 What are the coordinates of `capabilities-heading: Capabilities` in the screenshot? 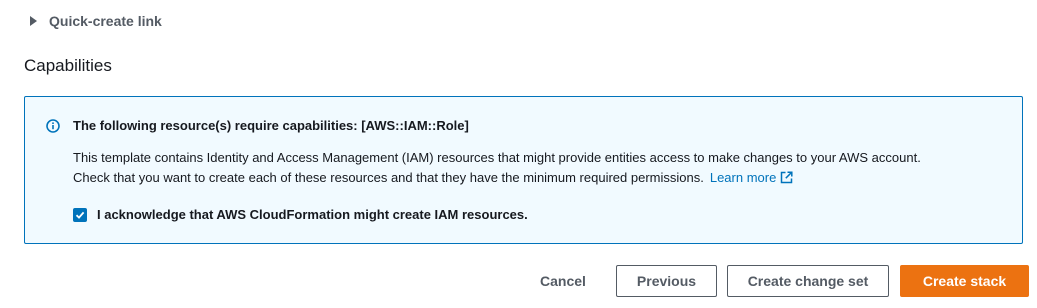 It's located at (68, 65).